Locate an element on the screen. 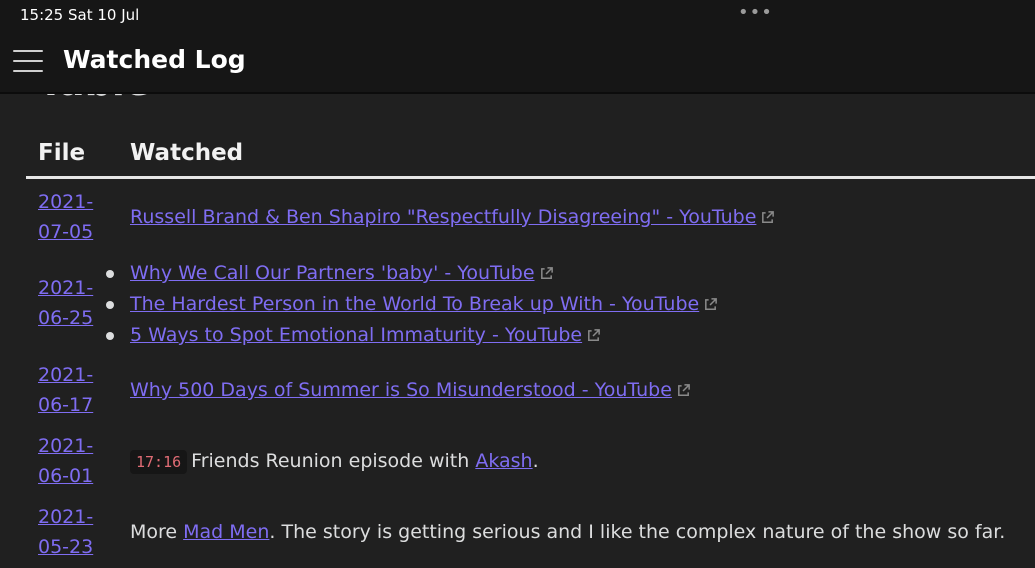  section-heading: Table is located at coordinates (94, 99).